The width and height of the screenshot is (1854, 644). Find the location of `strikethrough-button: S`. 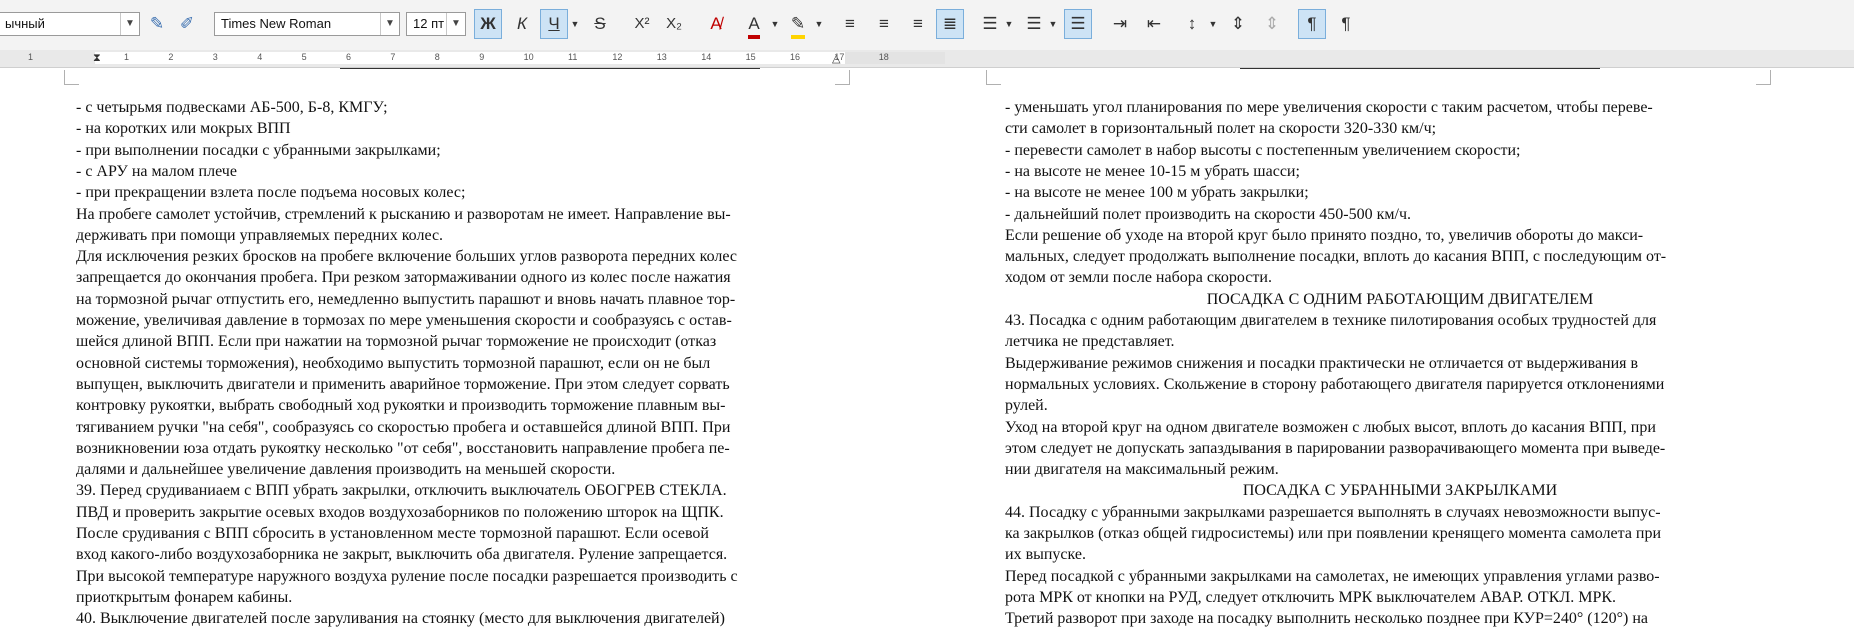

strikethrough-button: S is located at coordinates (600, 24).